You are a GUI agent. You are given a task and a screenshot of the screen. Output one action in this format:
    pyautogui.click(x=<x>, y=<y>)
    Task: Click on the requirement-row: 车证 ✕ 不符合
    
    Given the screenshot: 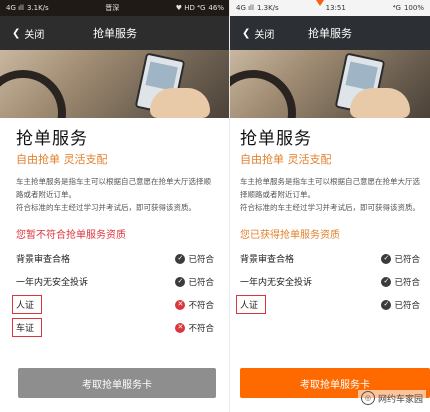 What is the action you would take?
    pyautogui.click(x=113, y=327)
    